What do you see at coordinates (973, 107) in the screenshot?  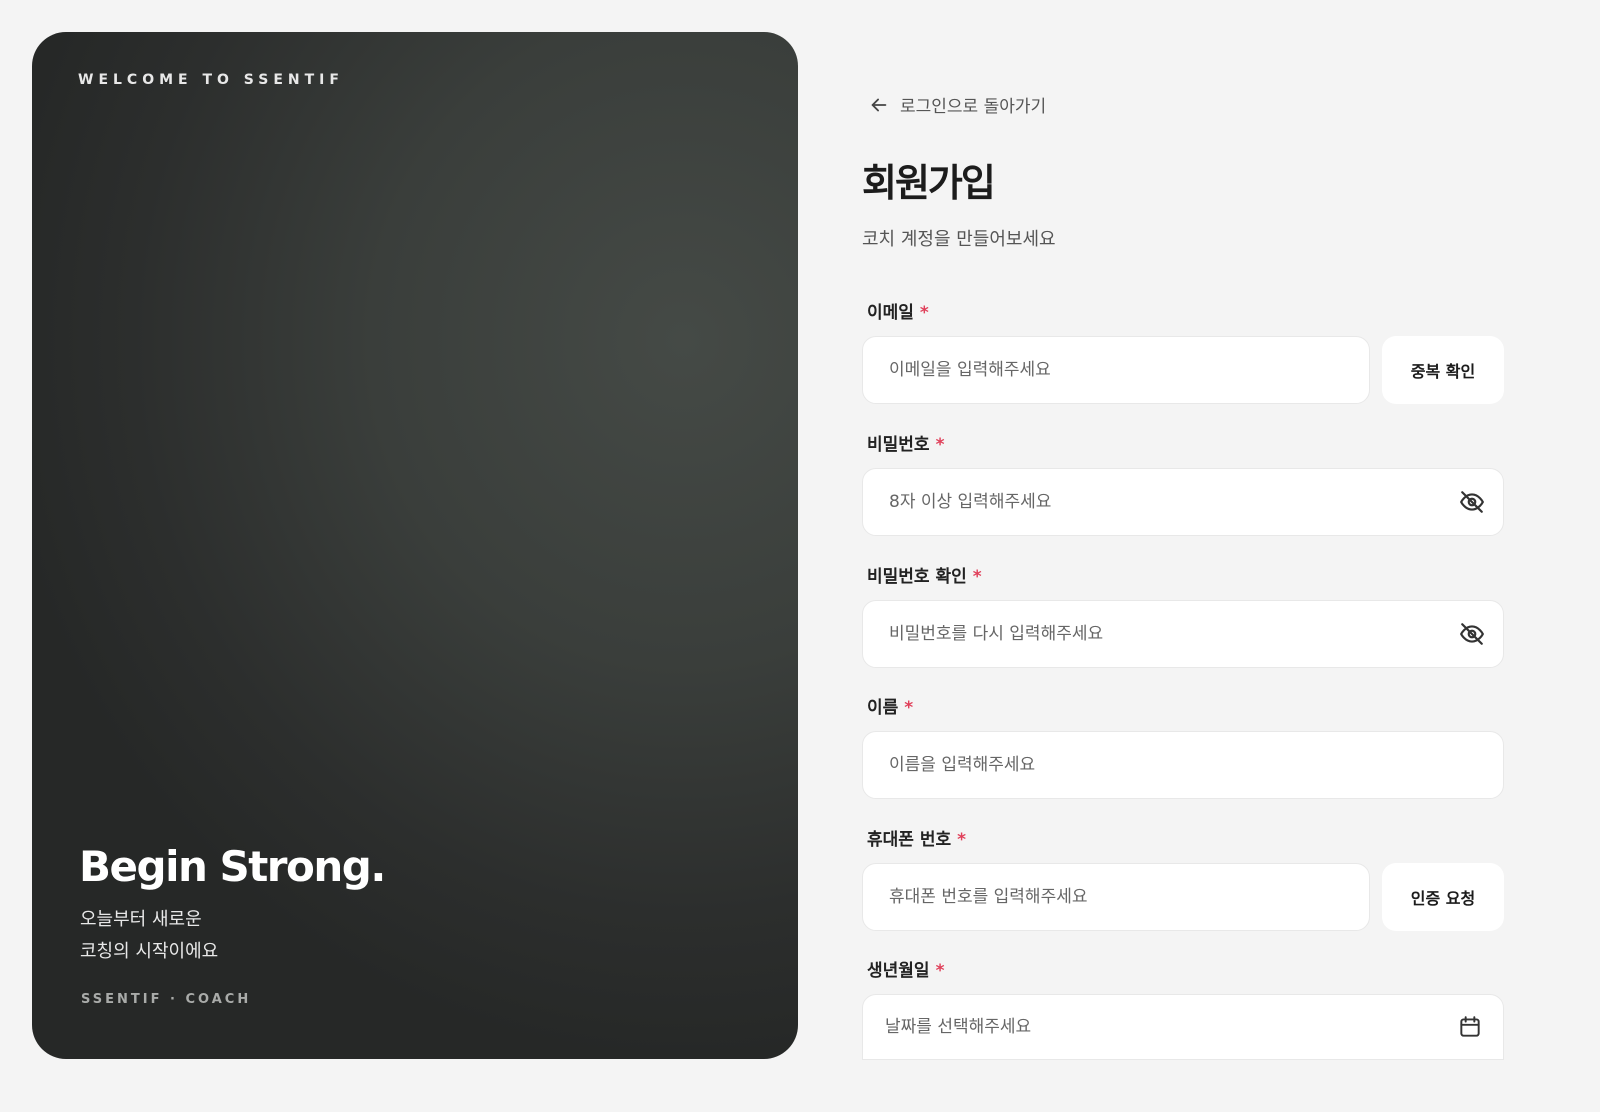 I see `back-to-login-label: 로그인으로 돌아가기` at bounding box center [973, 107].